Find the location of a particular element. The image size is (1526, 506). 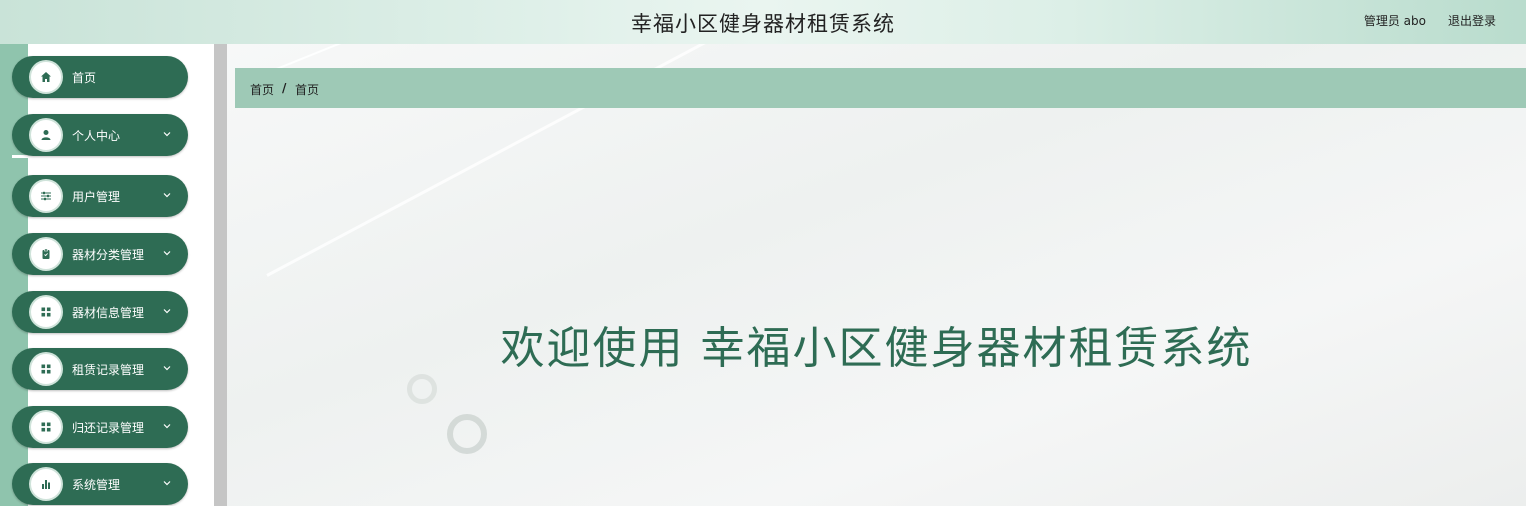

sidebar-item-home: 首页 is located at coordinates (100, 77).